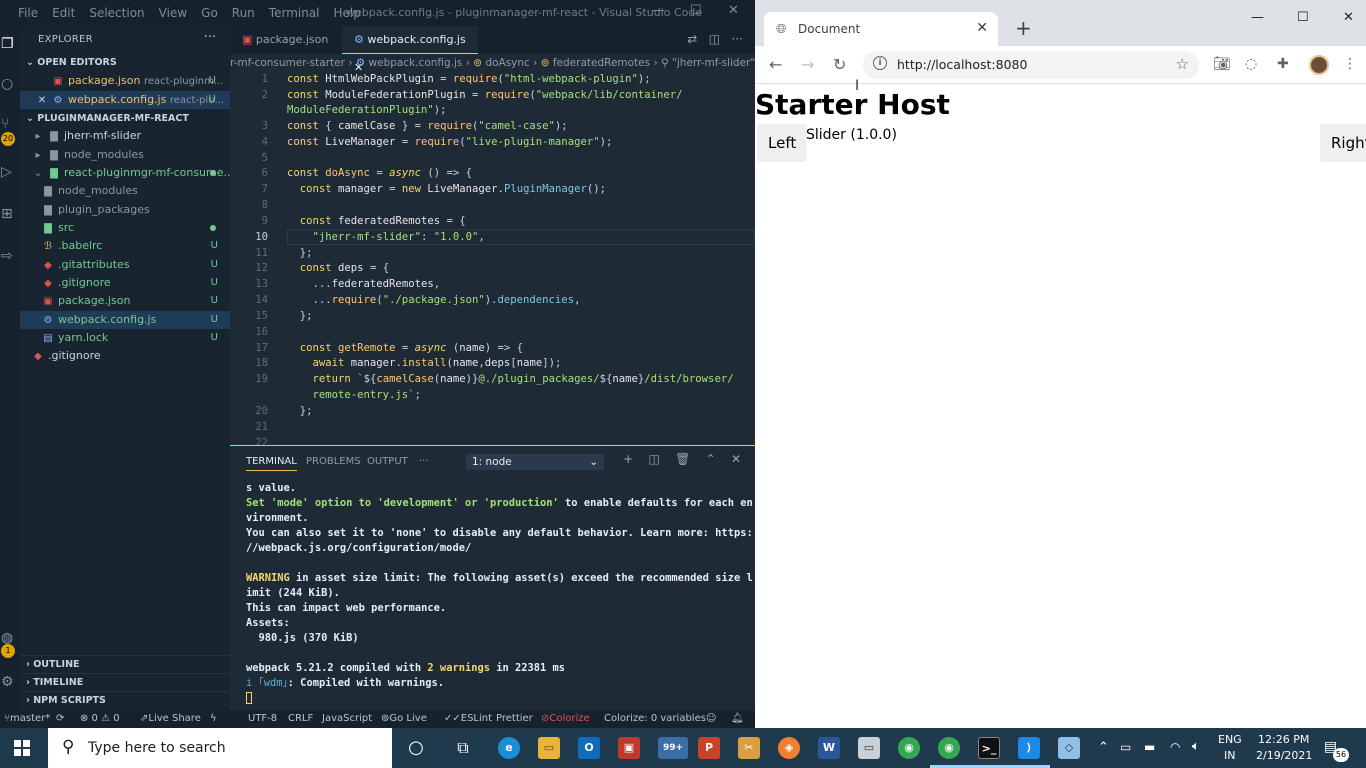  Describe the element at coordinates (737, 719) in the screenshot. I see `bell-icon: 🔔︎` at that location.